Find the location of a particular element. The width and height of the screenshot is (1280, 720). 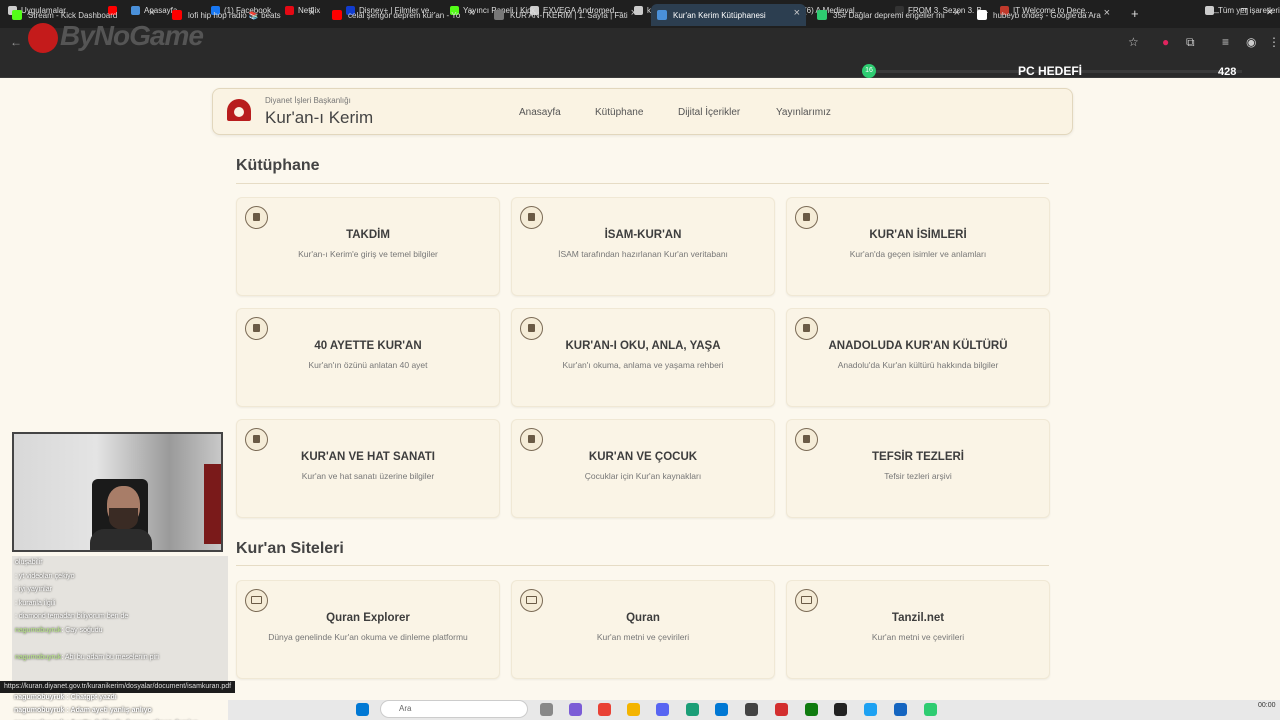

browser-tab: 35# Dağlar depremi engeller mi × is located at coordinates (888, 15).